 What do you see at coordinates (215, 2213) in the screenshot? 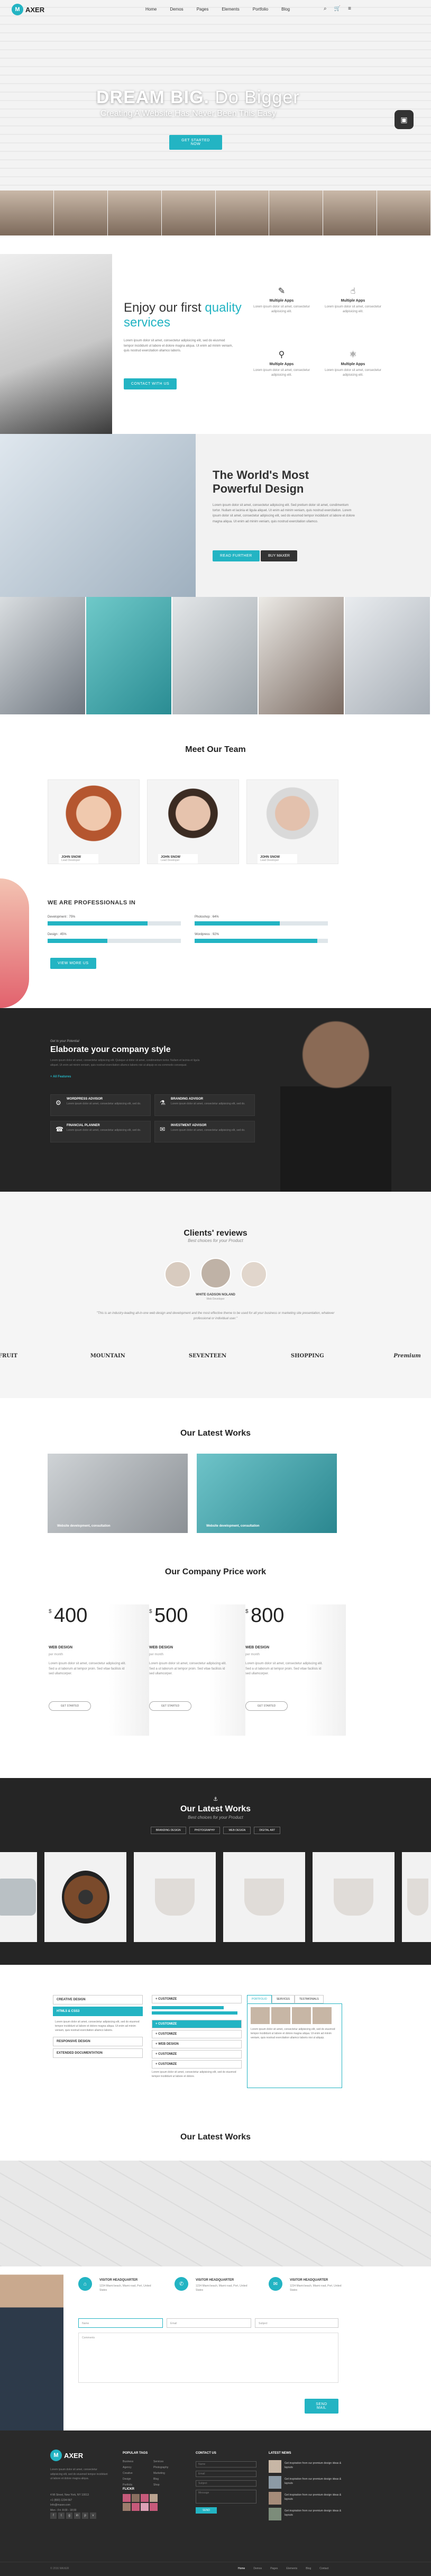
I see `map` at bounding box center [215, 2213].